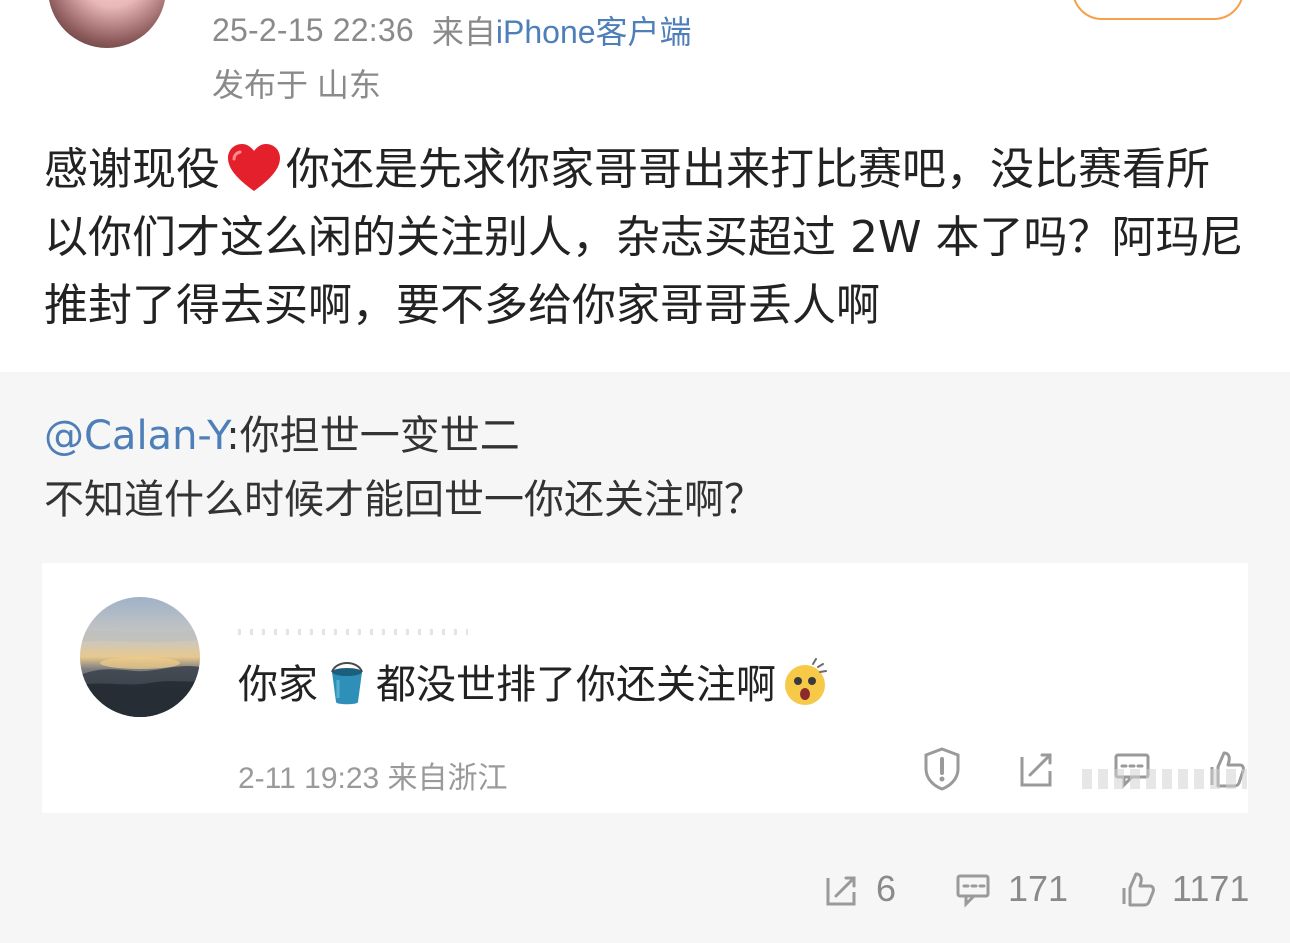  I want to click on repost-line-1-text: :你担世一变世二, so click(373, 436).